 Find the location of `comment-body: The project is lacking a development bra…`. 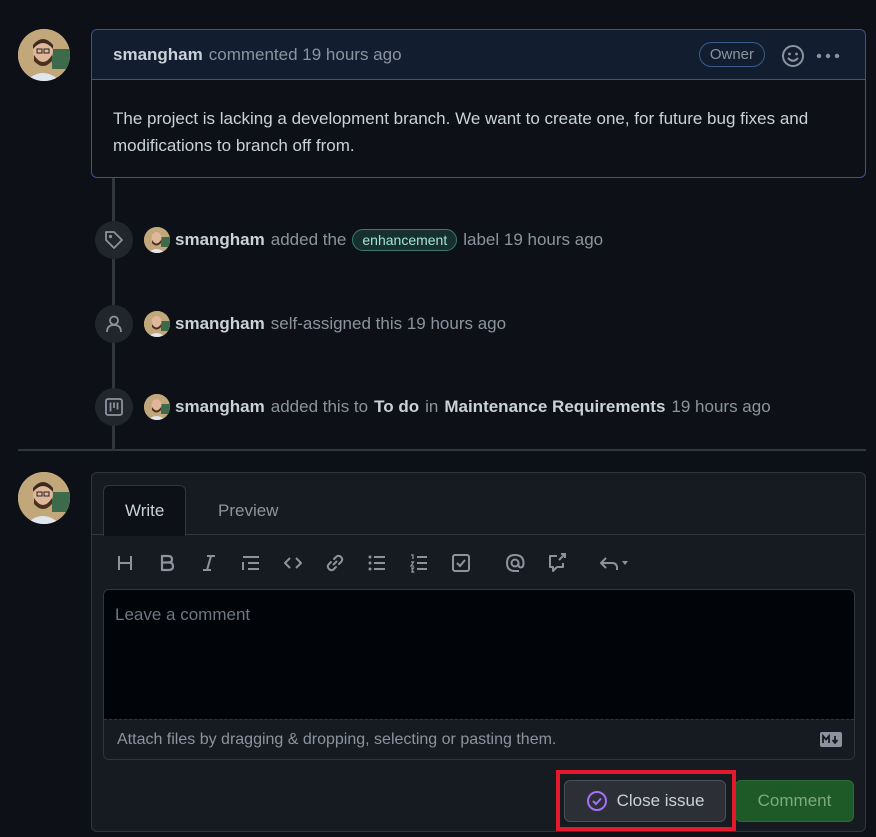

comment-body: The project is lacking a development bra… is located at coordinates (461, 132).